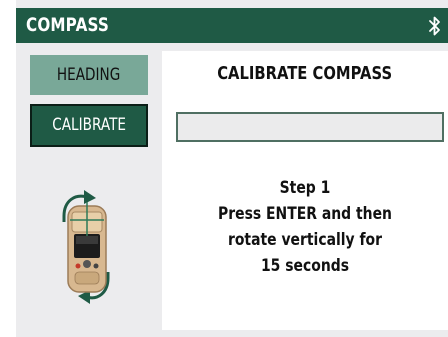  I want to click on sidebar-item-calibrate: CALIBRATE, so click(89, 125).